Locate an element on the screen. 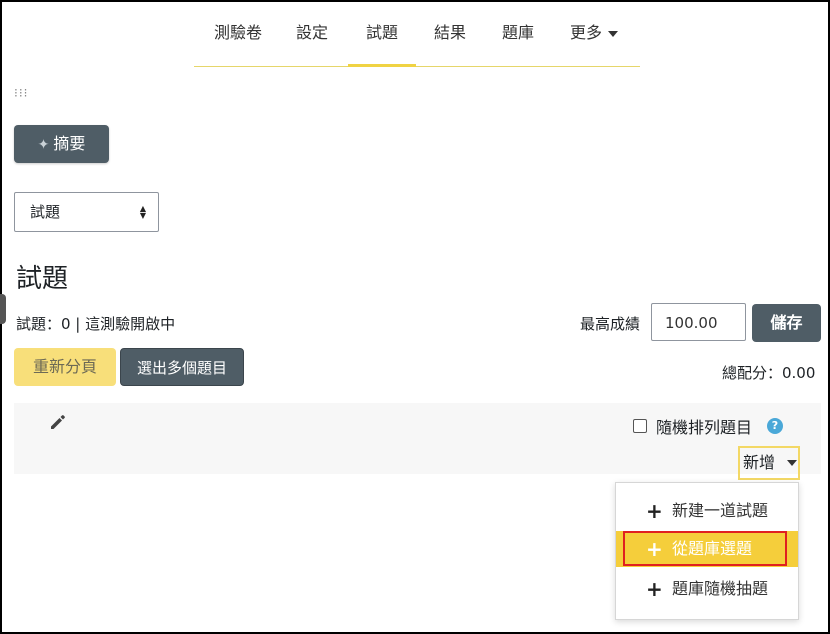  menu-item-random-question: + 題庫隨機抽題 is located at coordinates (707, 589).